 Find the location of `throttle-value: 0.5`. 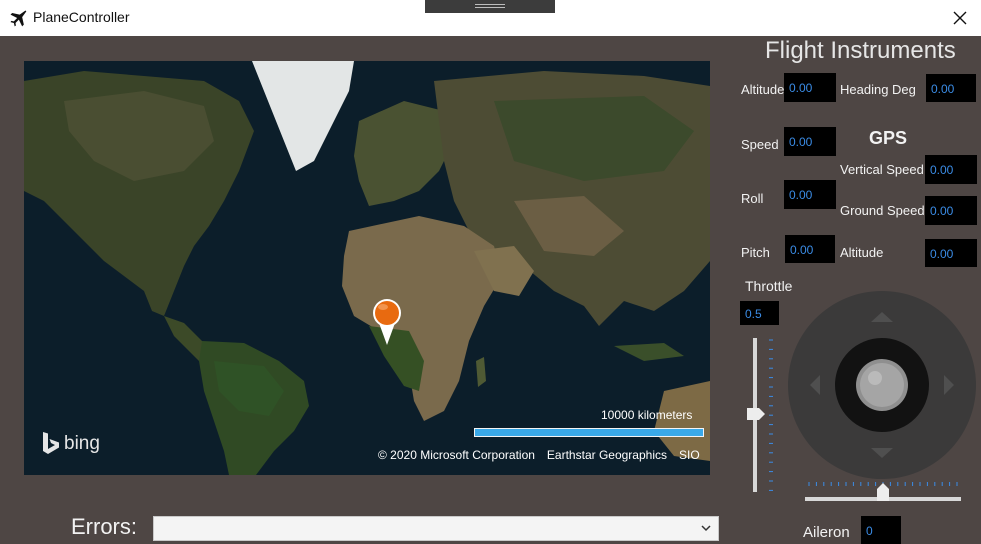

throttle-value: 0.5 is located at coordinates (759, 313).